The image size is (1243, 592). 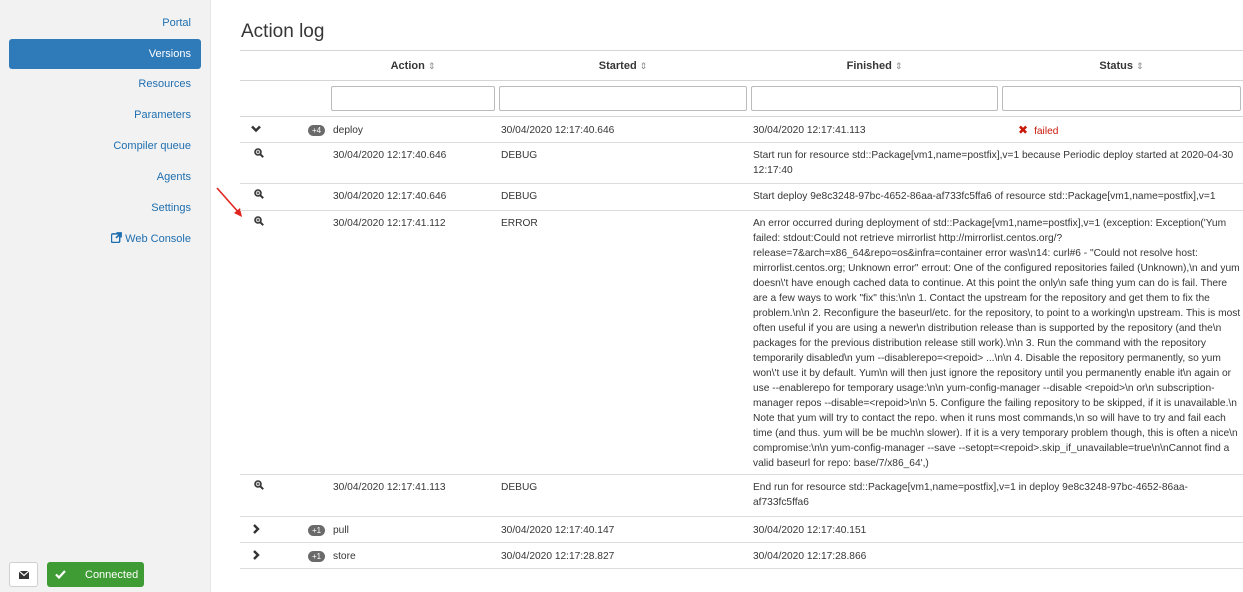 I want to click on log-level: ERROR, so click(x=623, y=342).